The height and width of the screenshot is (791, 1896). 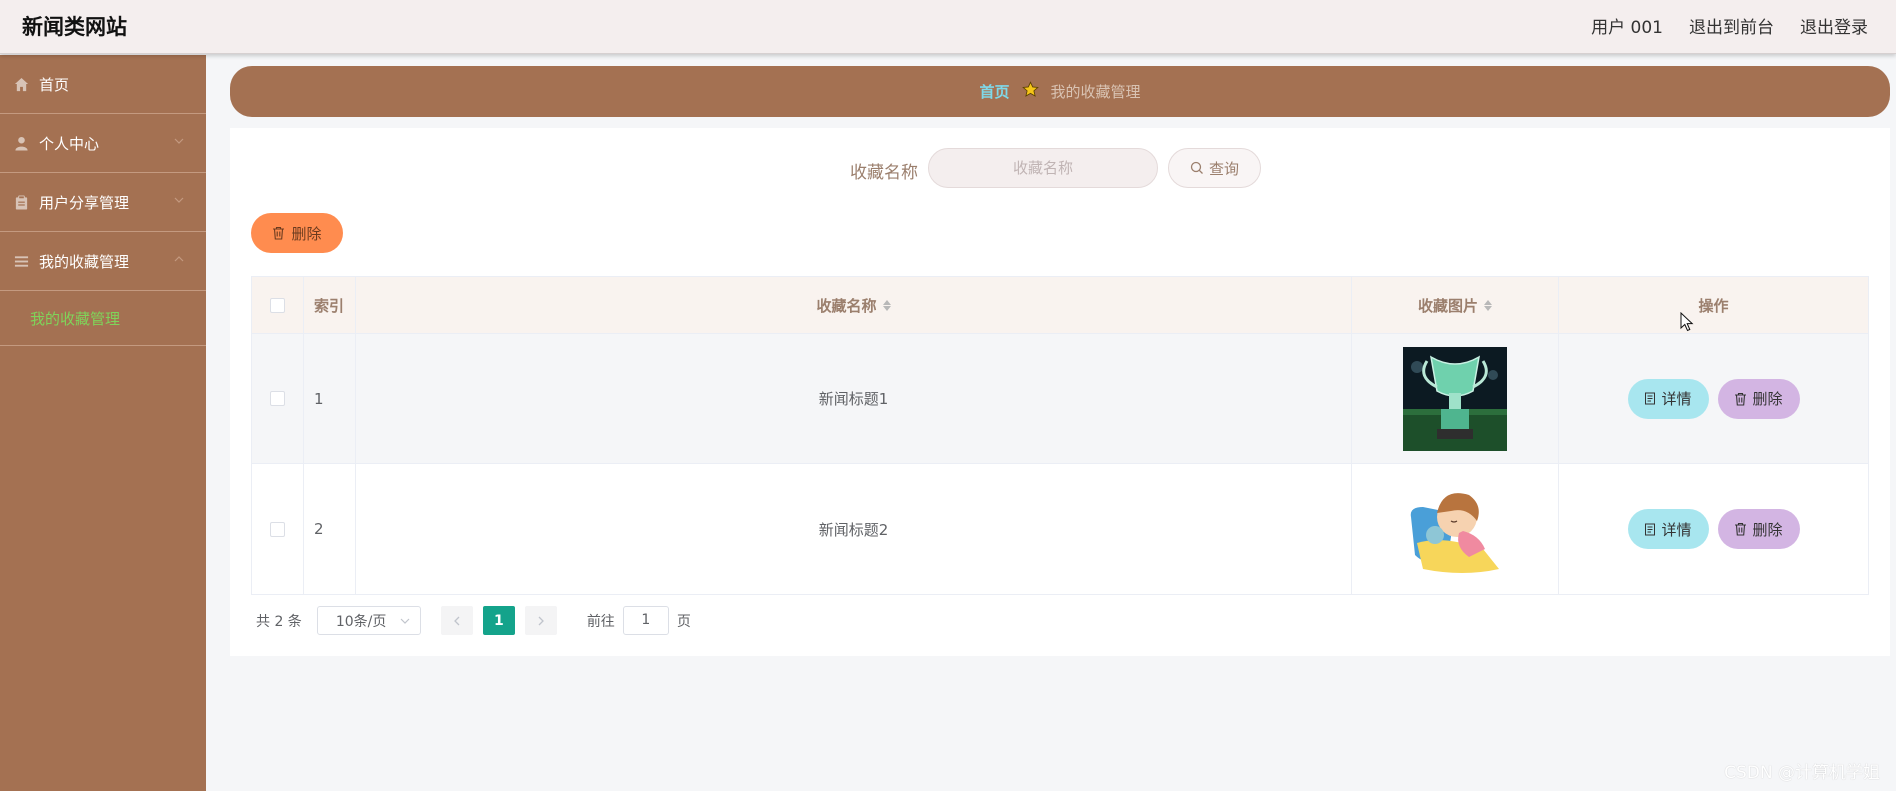 I want to click on exit-to-front-link: 退出到前台, so click(x=1731, y=25).